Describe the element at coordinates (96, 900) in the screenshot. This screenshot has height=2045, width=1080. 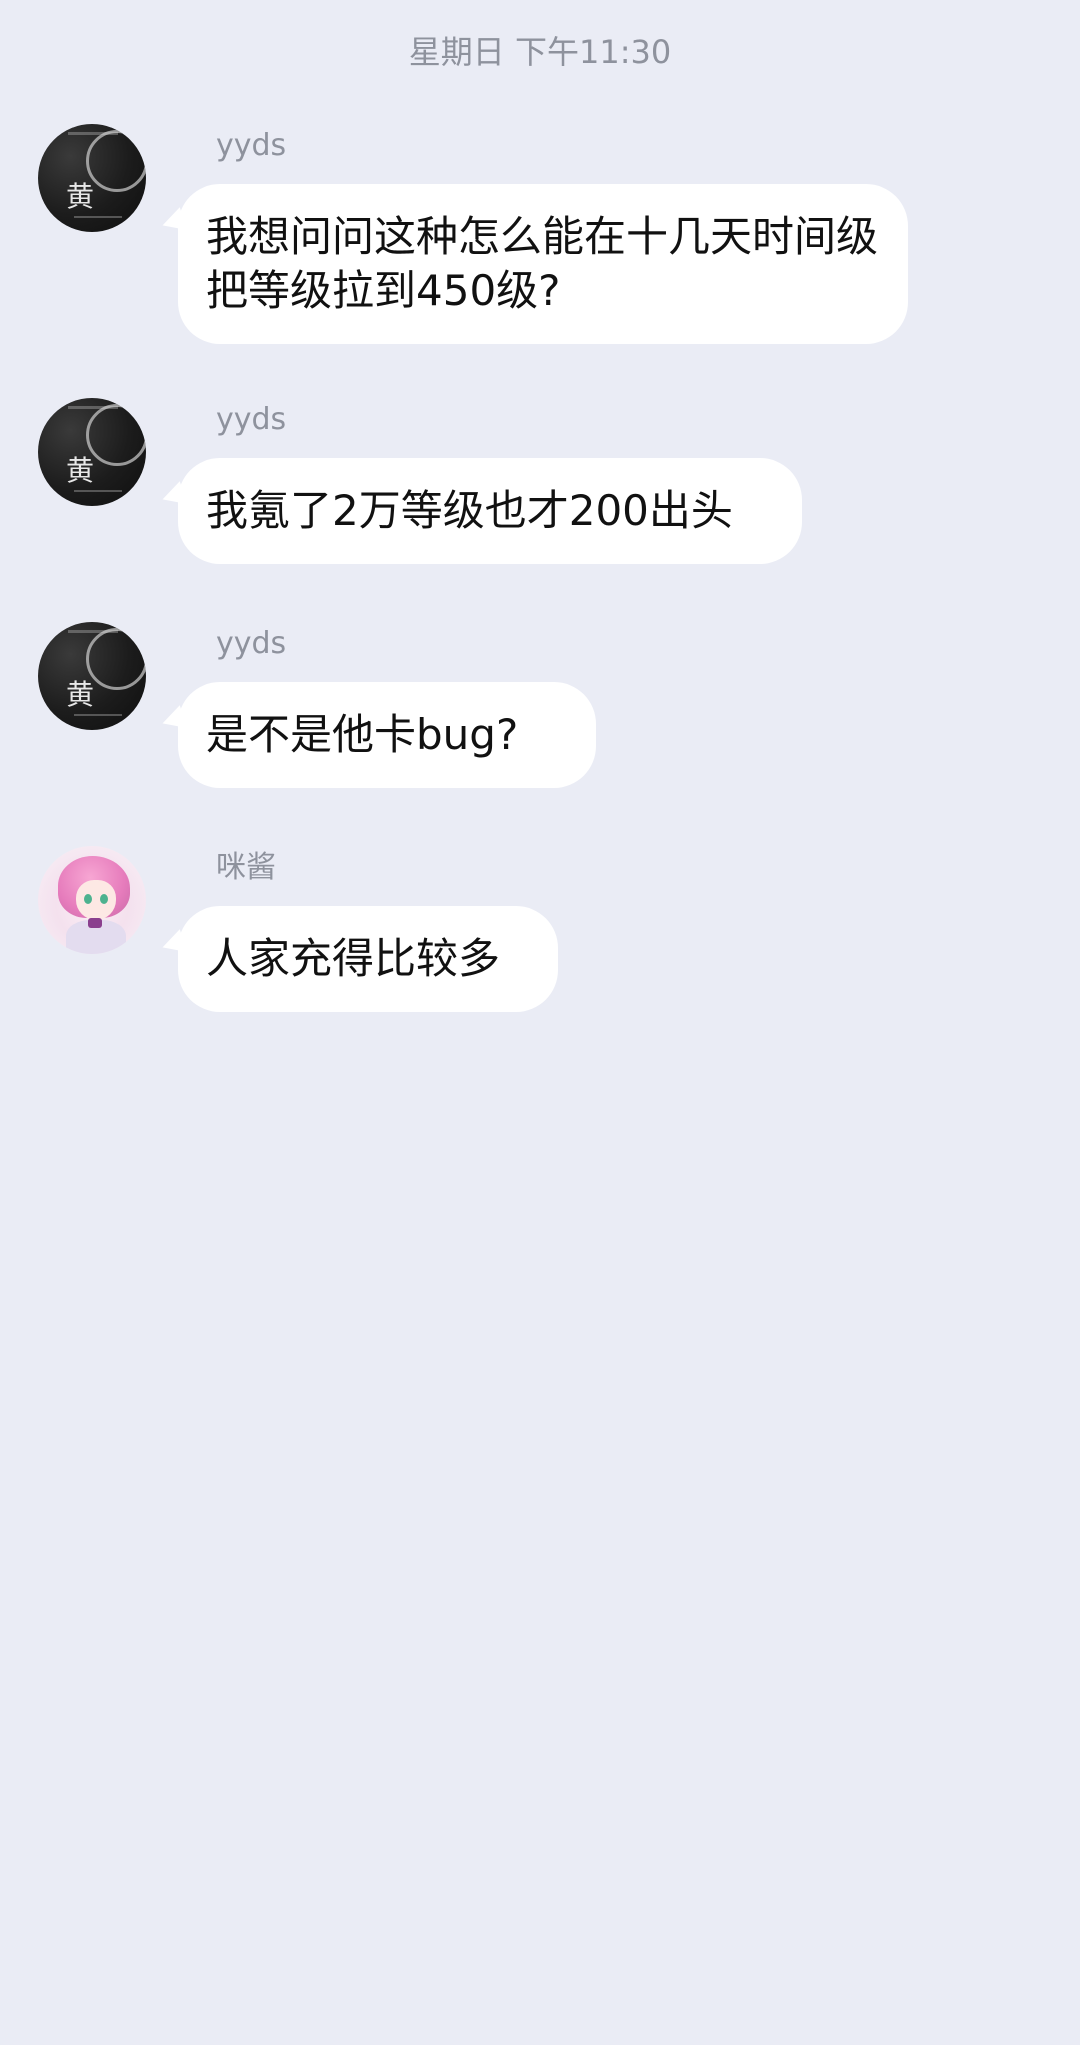
I see `avatar-face` at that location.